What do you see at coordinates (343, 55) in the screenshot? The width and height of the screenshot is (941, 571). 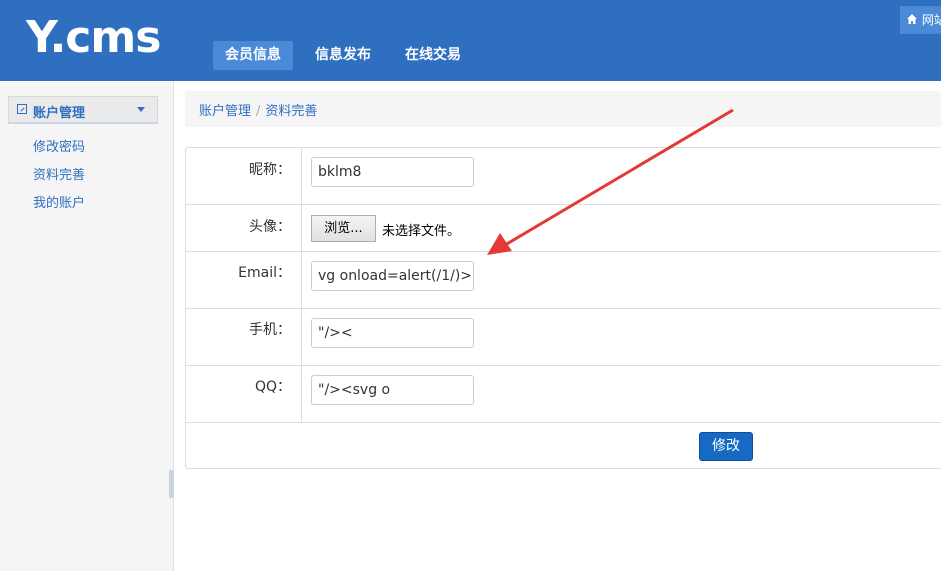 I see `nav-info-publish: 信息发布` at bounding box center [343, 55].